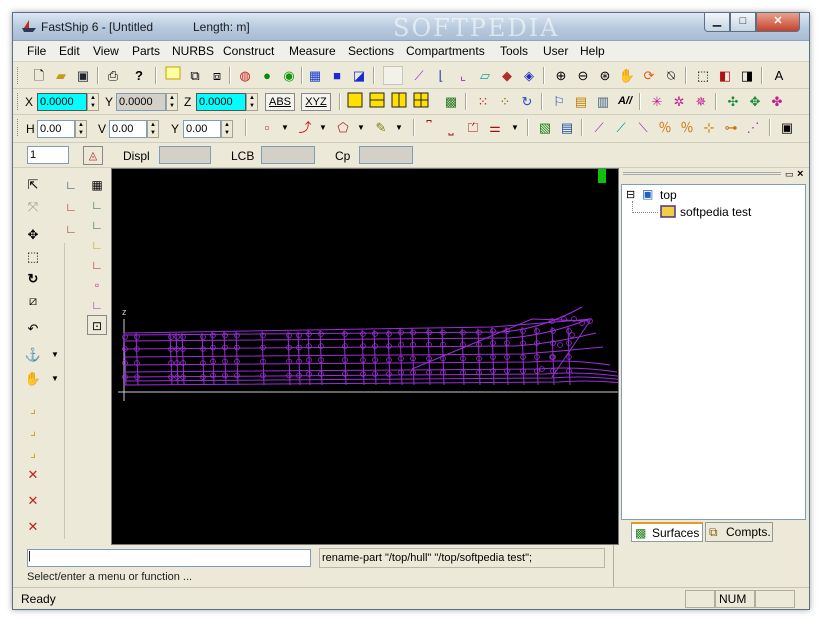 The width and height of the screenshot is (832, 632). I want to click on star-1-icon: ✳, so click(657, 101).